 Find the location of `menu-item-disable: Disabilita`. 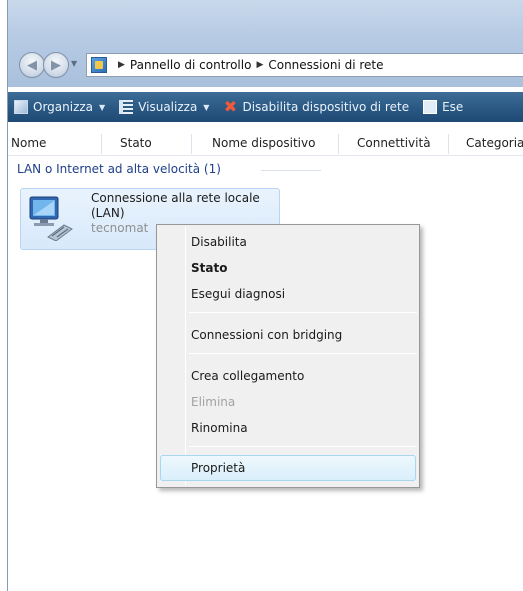

menu-item-disable: Disabilita is located at coordinates (219, 242).